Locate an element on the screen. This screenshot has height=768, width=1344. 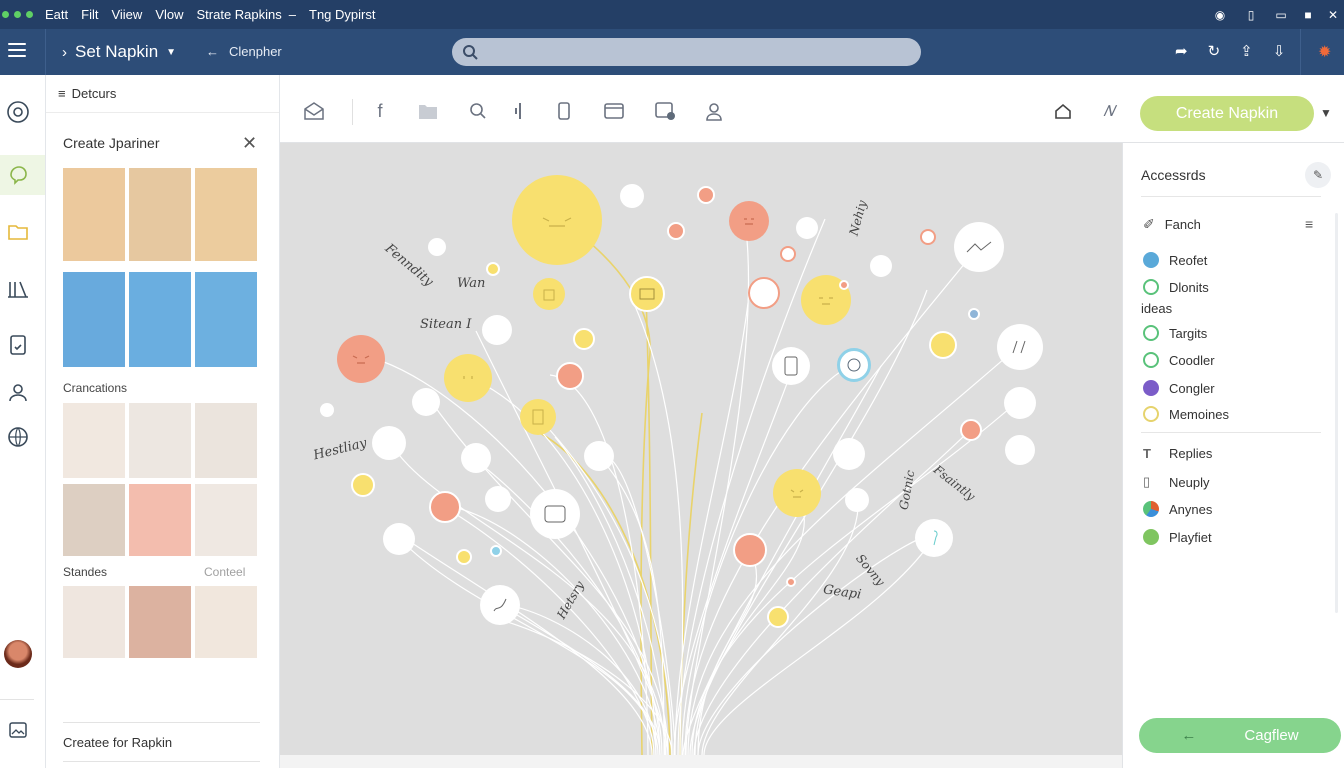
user-card-icon is located at coordinates (18, 392).